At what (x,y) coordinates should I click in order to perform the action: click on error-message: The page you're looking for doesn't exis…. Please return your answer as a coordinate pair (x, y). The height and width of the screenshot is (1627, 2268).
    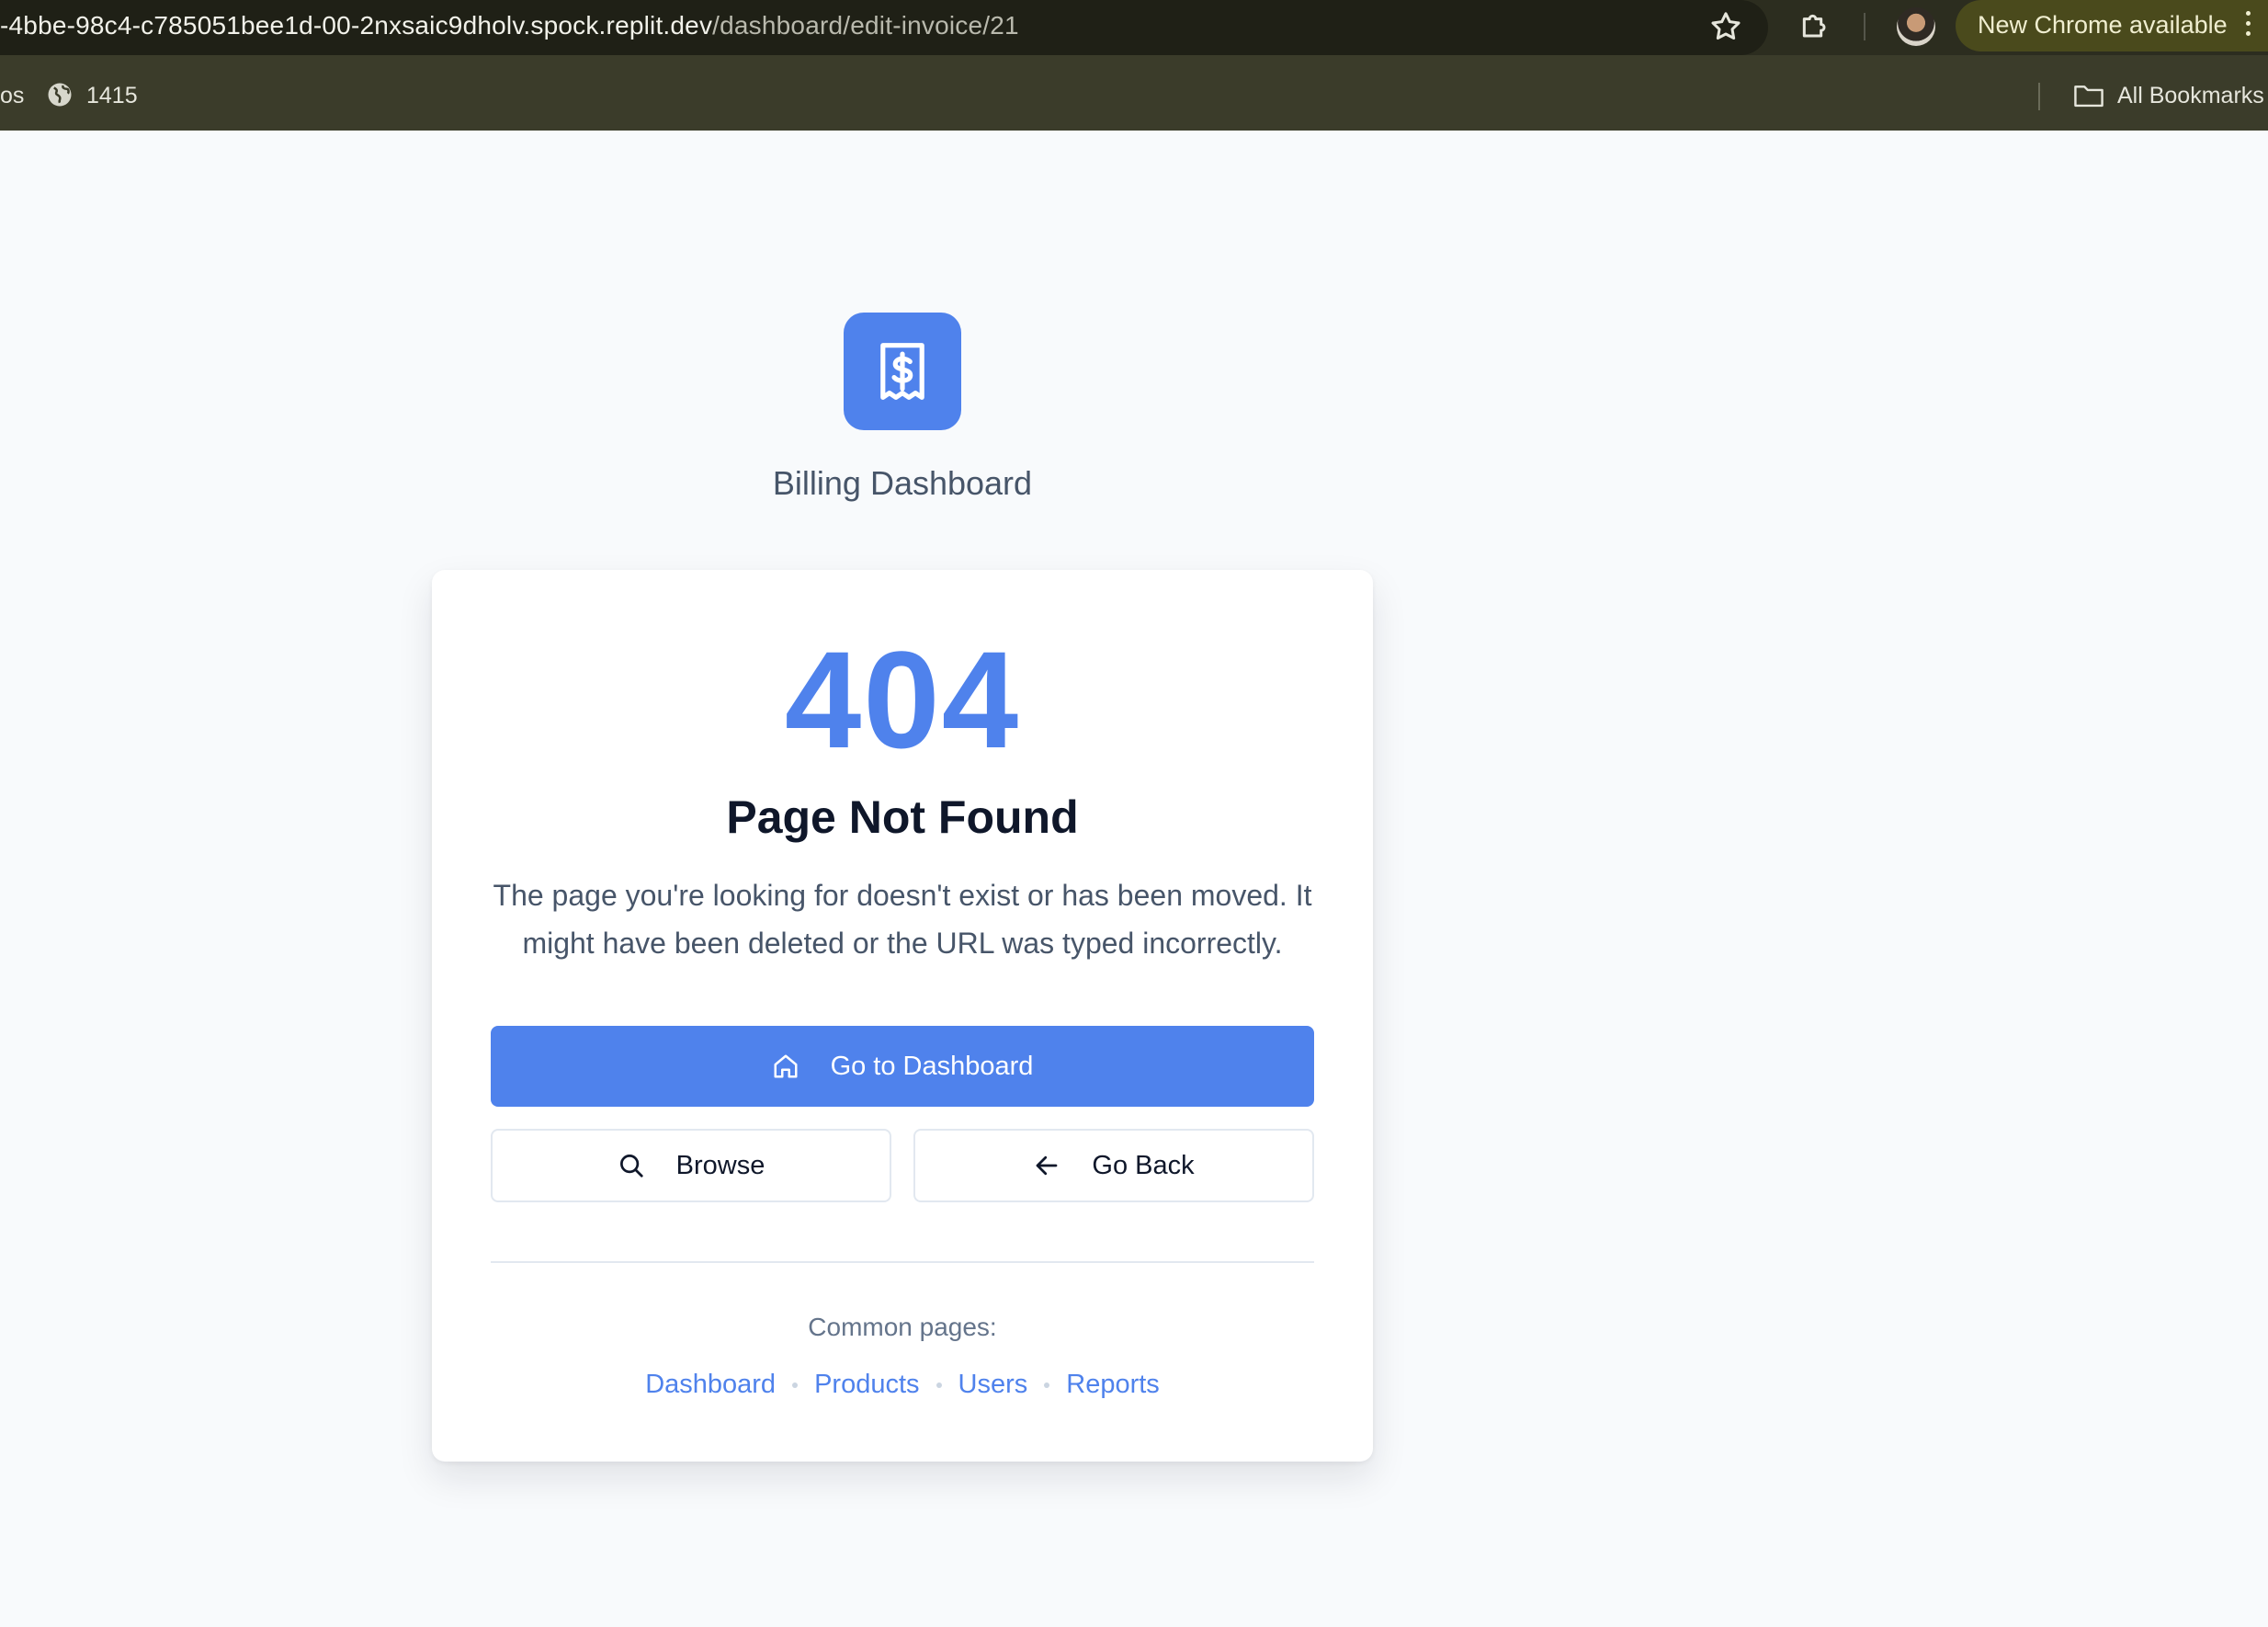
    Looking at the image, I should click on (902, 919).